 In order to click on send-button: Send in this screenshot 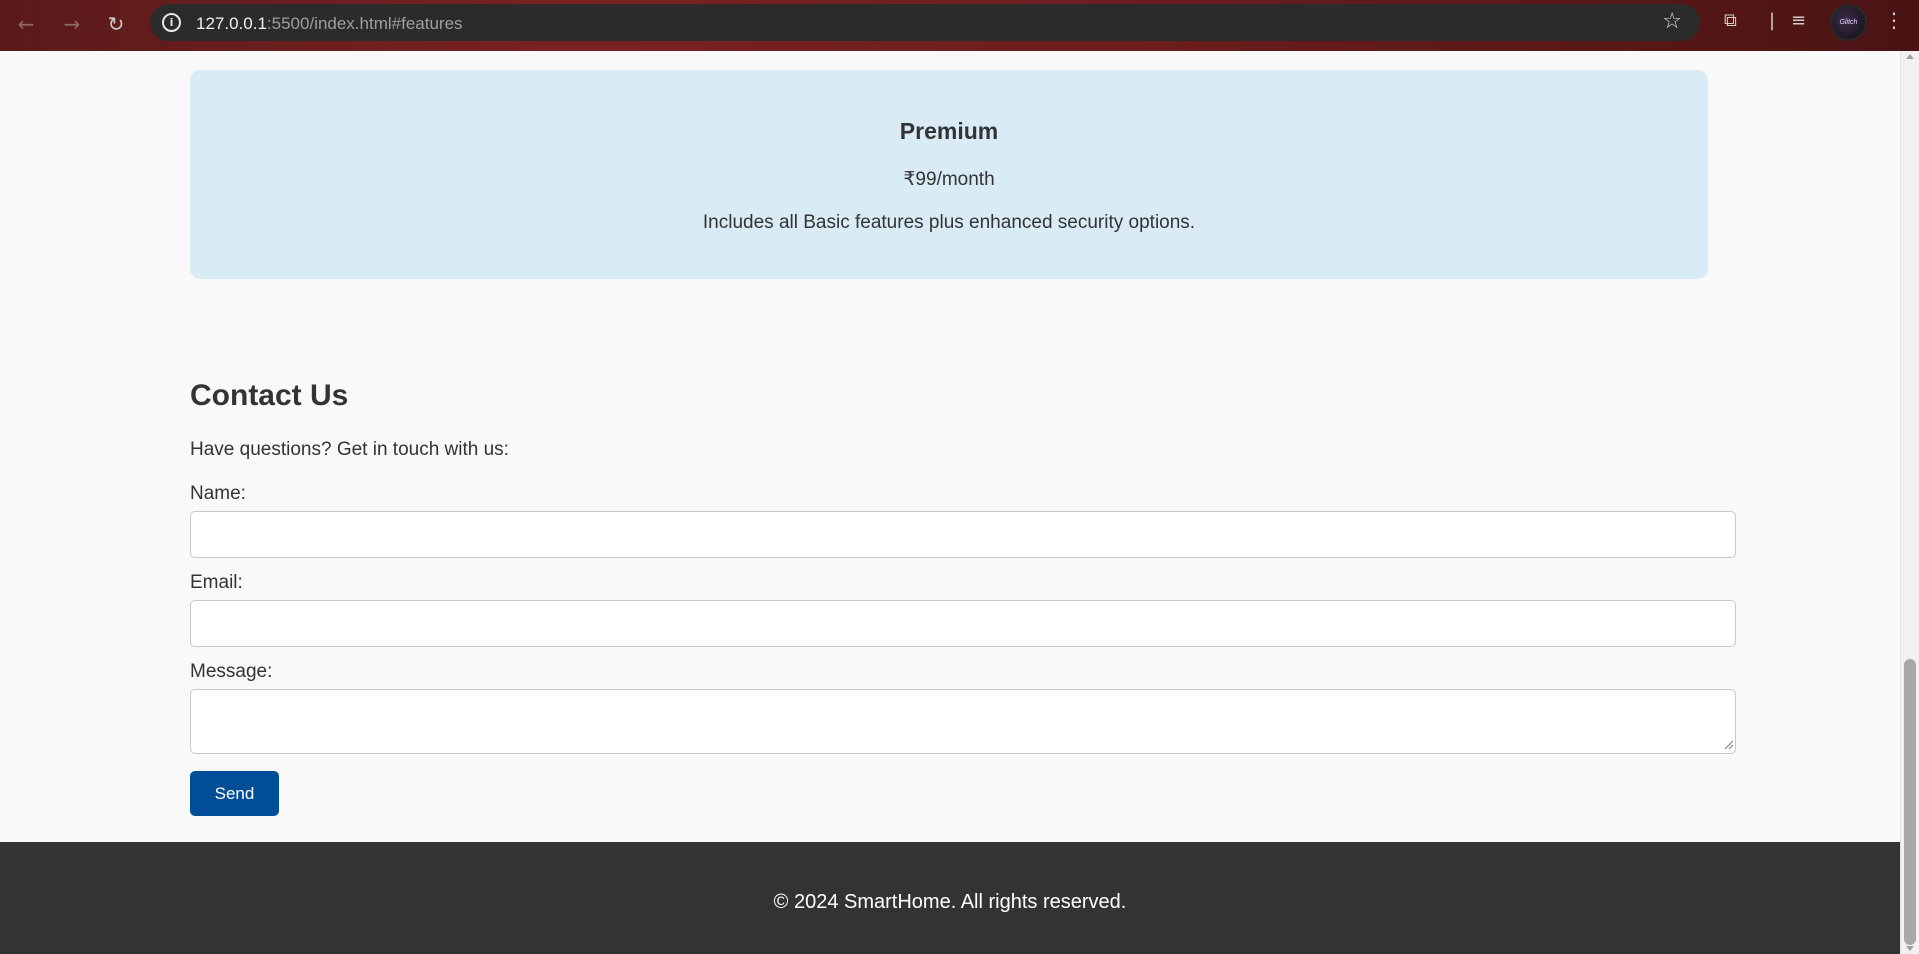, I will do `click(234, 793)`.